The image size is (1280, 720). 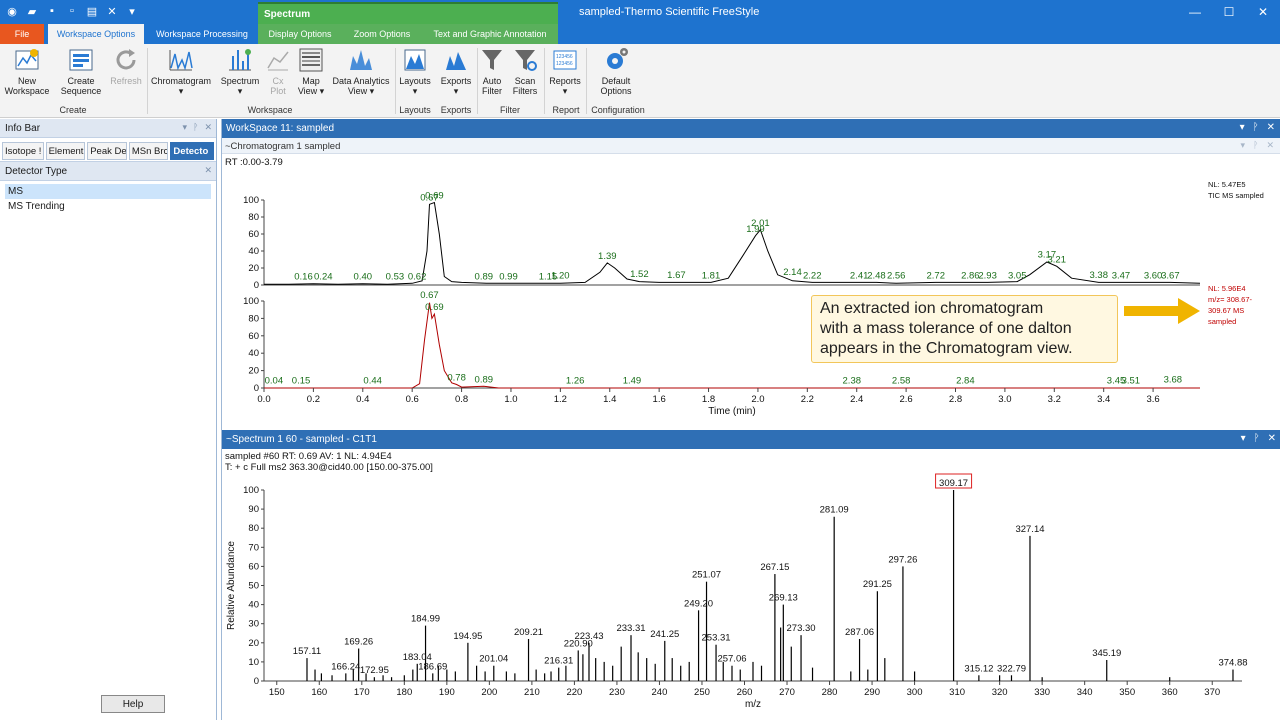 What do you see at coordinates (859, 276) in the screenshot?
I see `peak-label: 2.41` at bounding box center [859, 276].